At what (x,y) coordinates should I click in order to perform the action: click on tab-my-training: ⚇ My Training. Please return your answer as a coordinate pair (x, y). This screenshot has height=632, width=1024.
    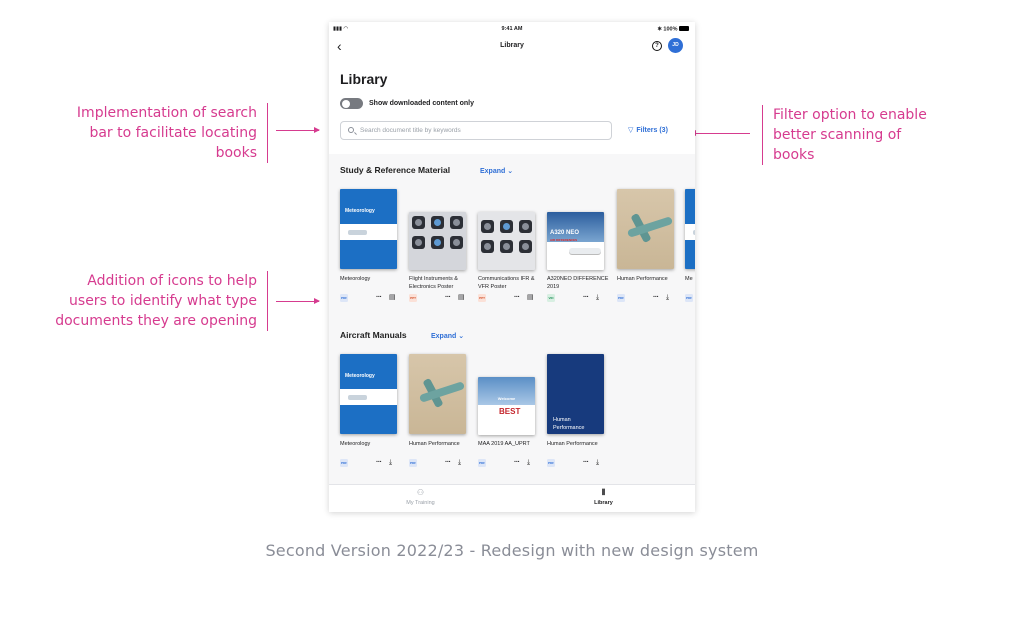
    Looking at the image, I should click on (420, 498).